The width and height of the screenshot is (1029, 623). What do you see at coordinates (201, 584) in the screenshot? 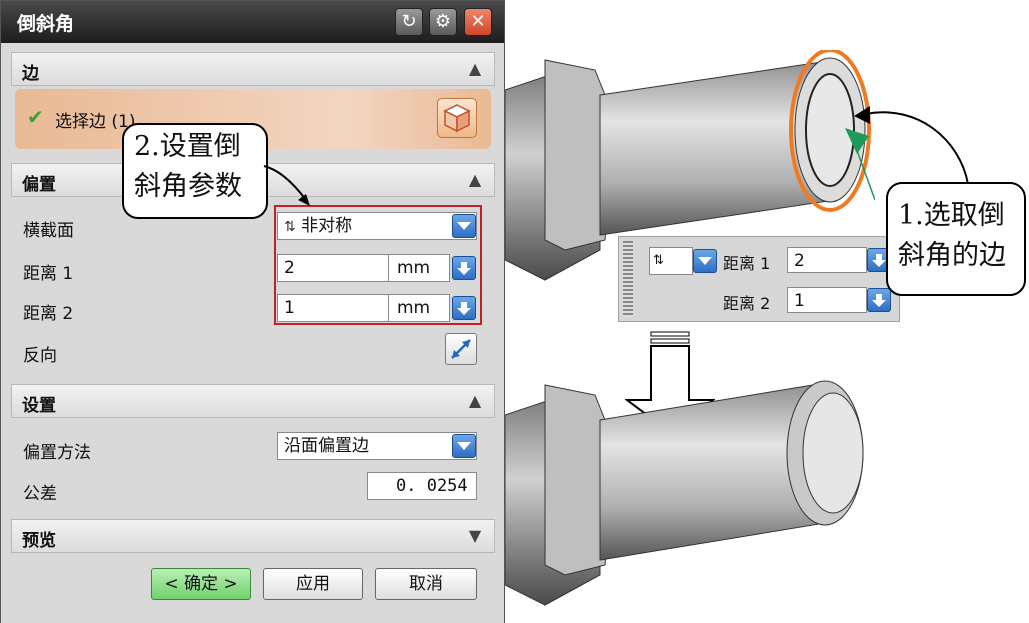
I see `ok-button: < 确定 >` at bounding box center [201, 584].